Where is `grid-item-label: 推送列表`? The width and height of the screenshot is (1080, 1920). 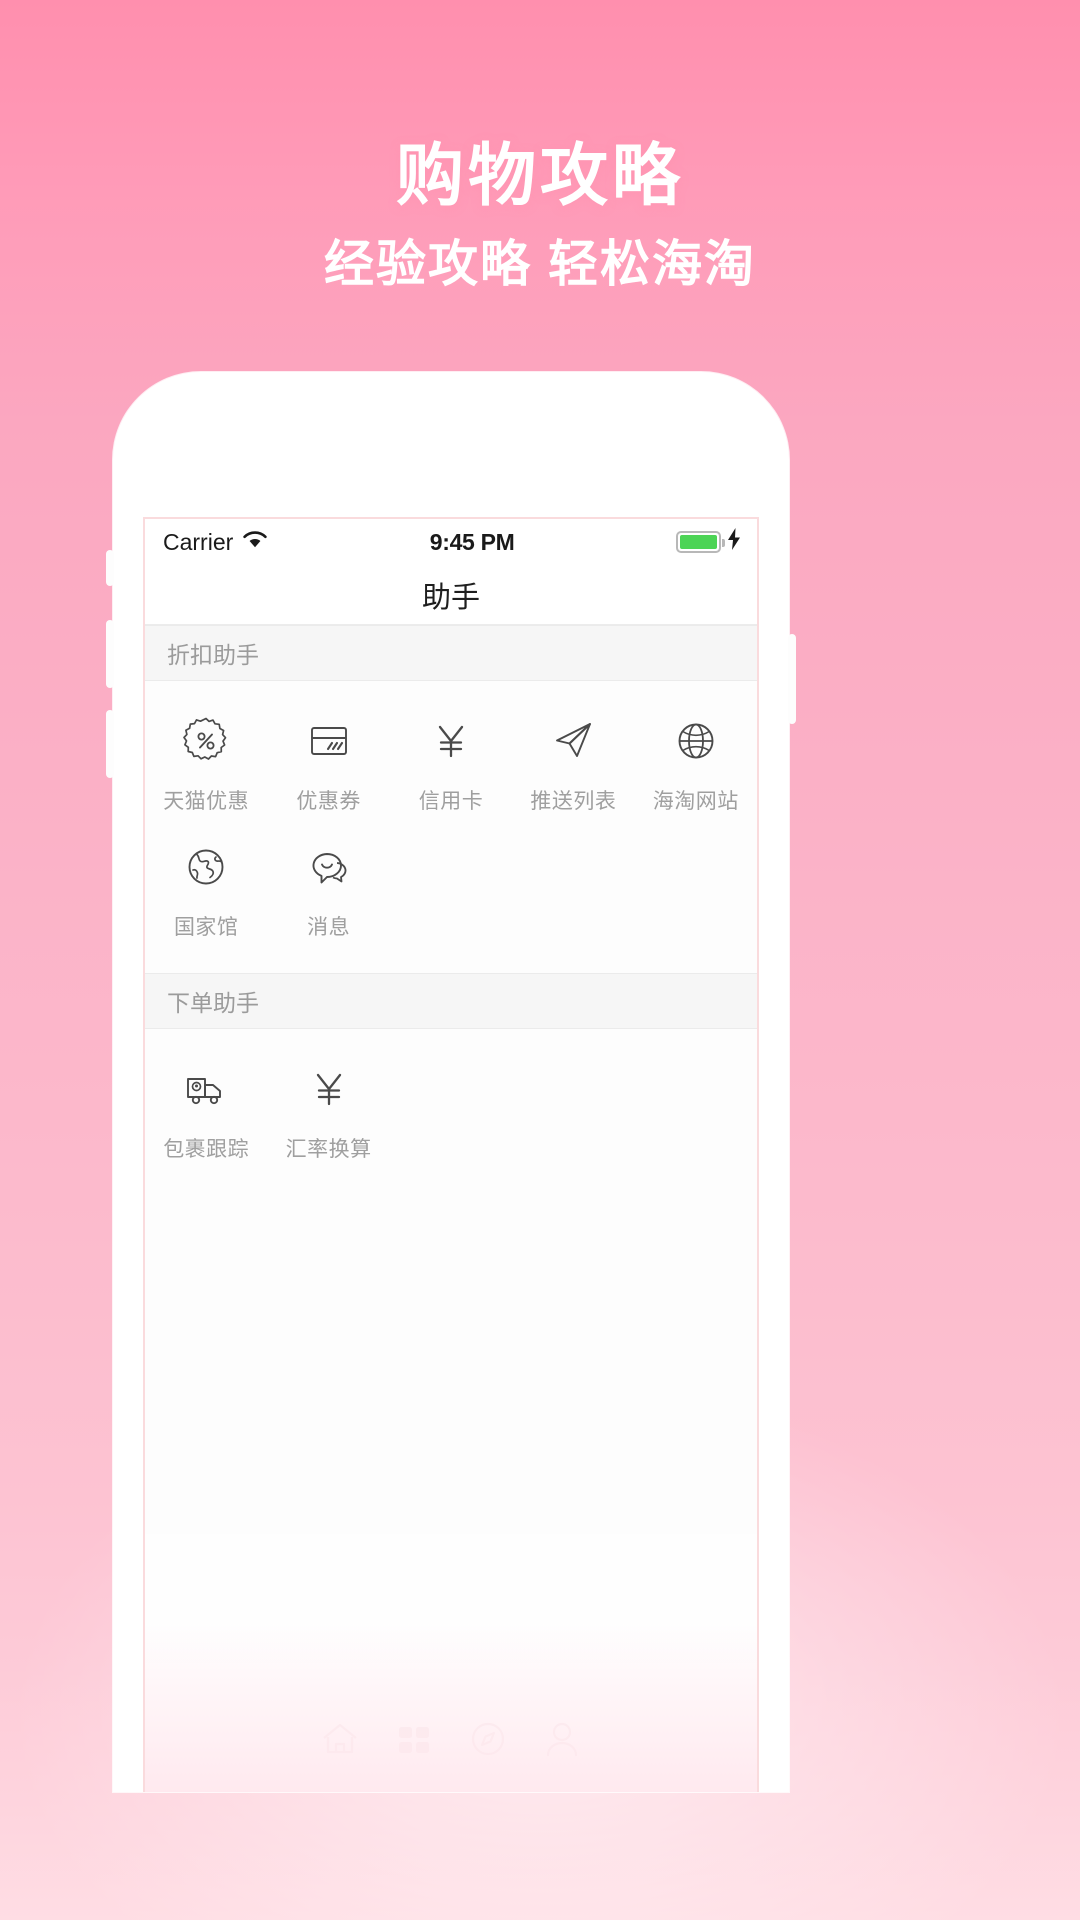
grid-item-label: 推送列表 is located at coordinates (573, 801).